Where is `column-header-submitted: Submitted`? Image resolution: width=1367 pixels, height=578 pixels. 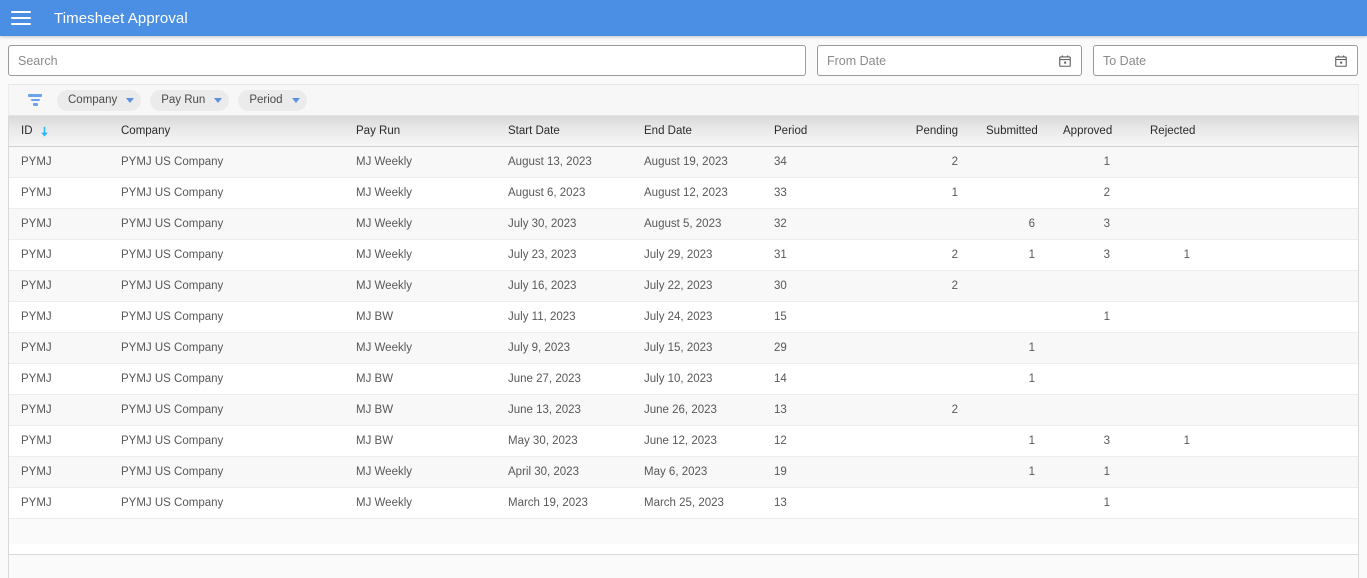
column-header-submitted: Submitted is located at coordinates (1024, 131).